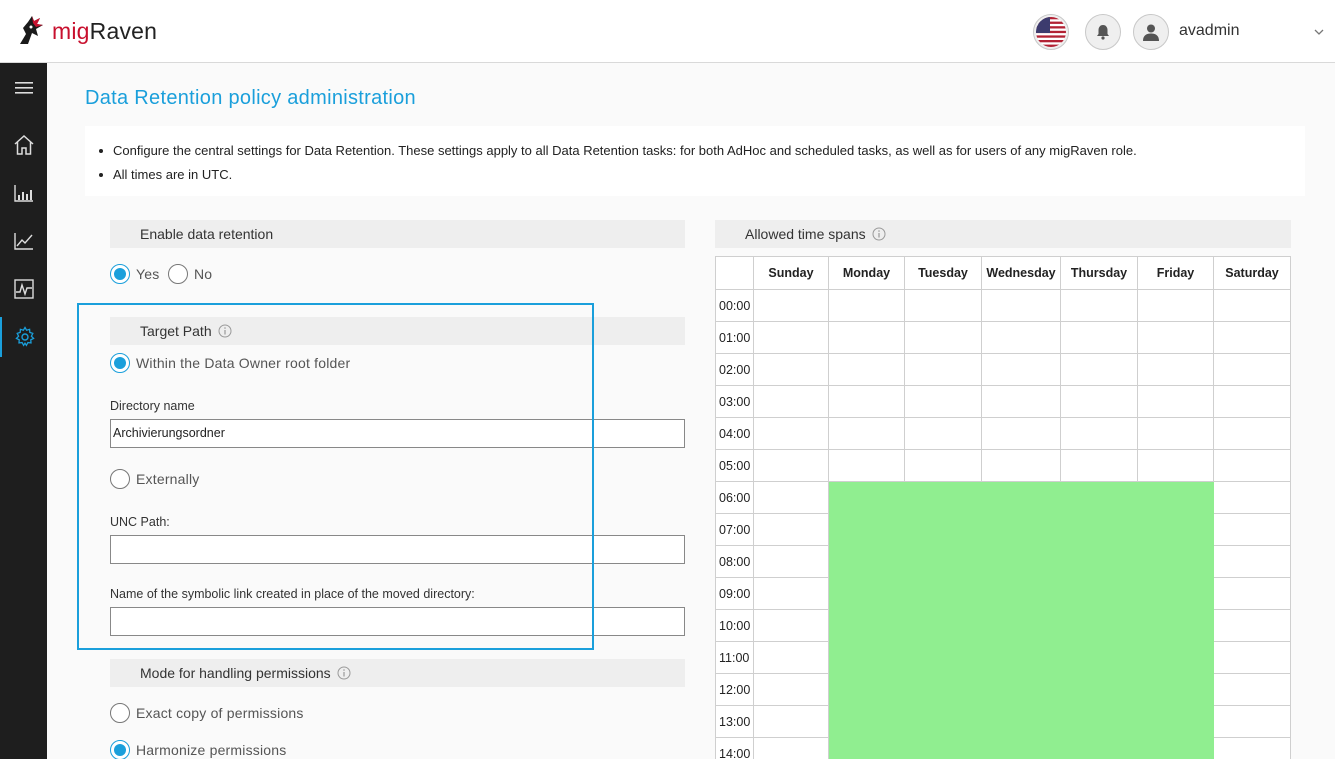 The image size is (1335, 759). I want to click on directory-name-input: Archivierungsordner, so click(397, 433).